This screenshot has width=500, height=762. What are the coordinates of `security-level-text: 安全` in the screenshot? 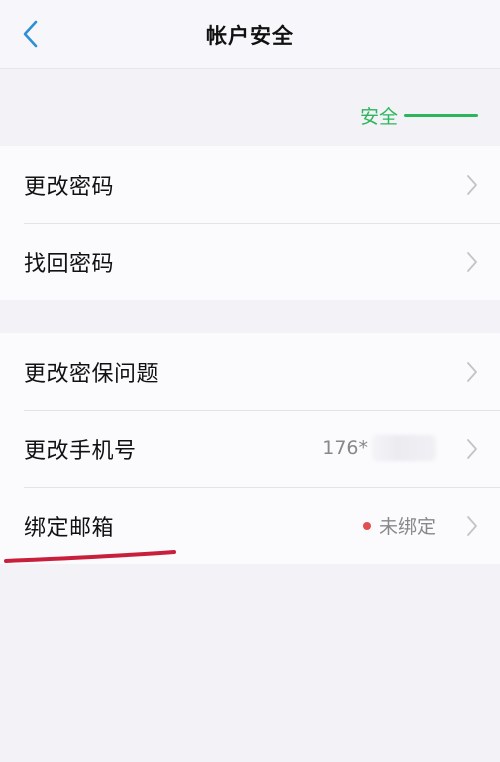 It's located at (378, 116).